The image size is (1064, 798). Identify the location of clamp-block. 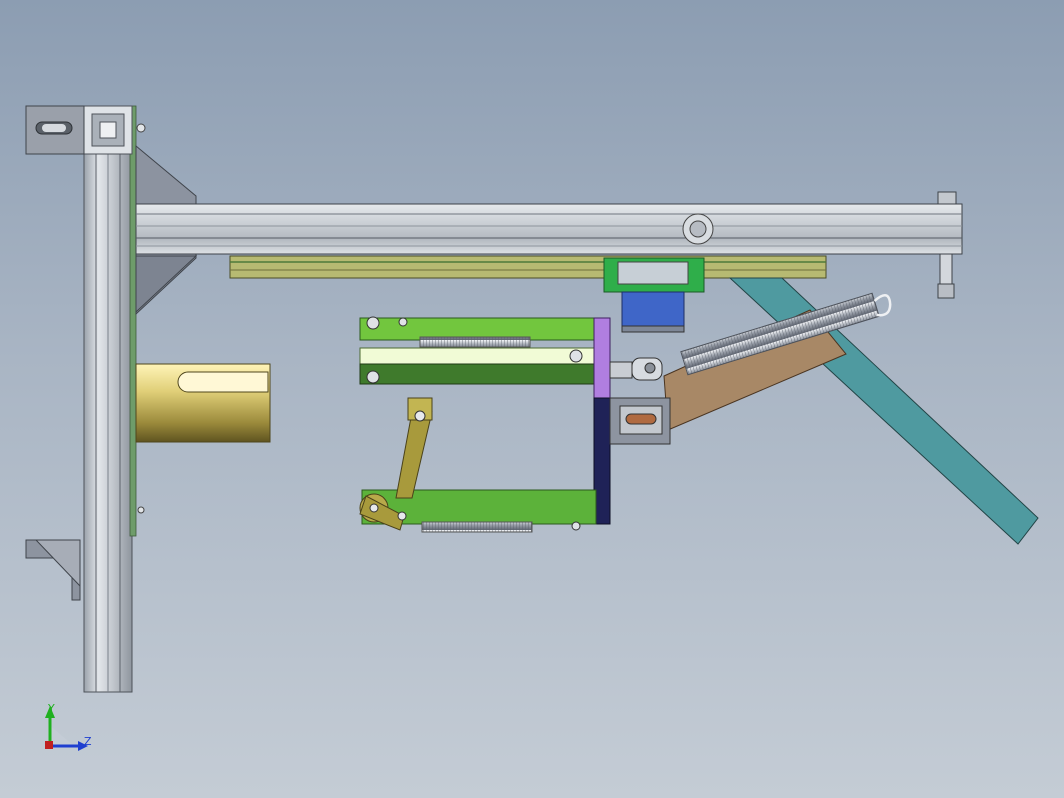
(640, 421).